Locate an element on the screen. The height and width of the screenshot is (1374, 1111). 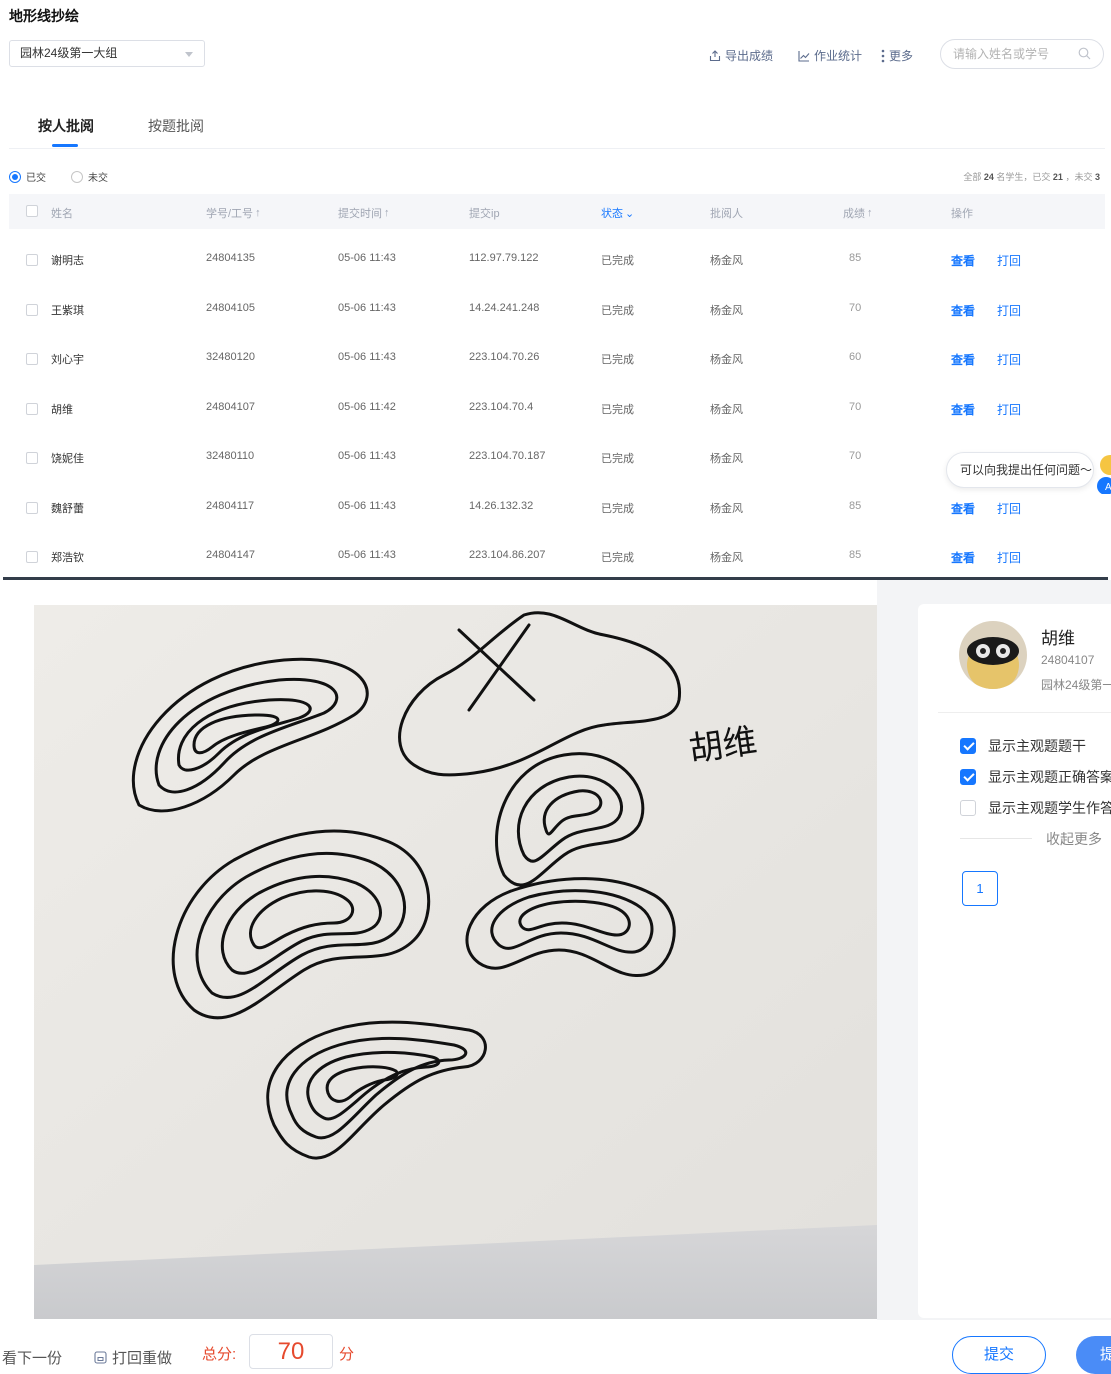
card-divider is located at coordinates (1024, 712).